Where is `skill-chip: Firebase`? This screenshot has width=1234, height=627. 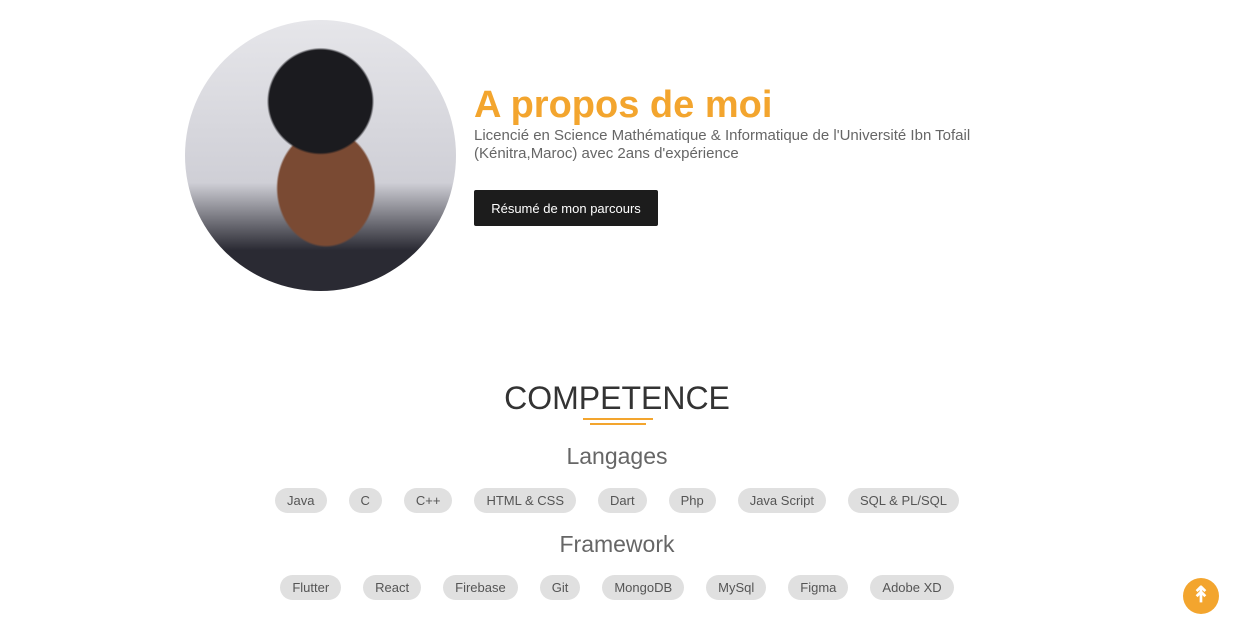
skill-chip: Firebase is located at coordinates (480, 587).